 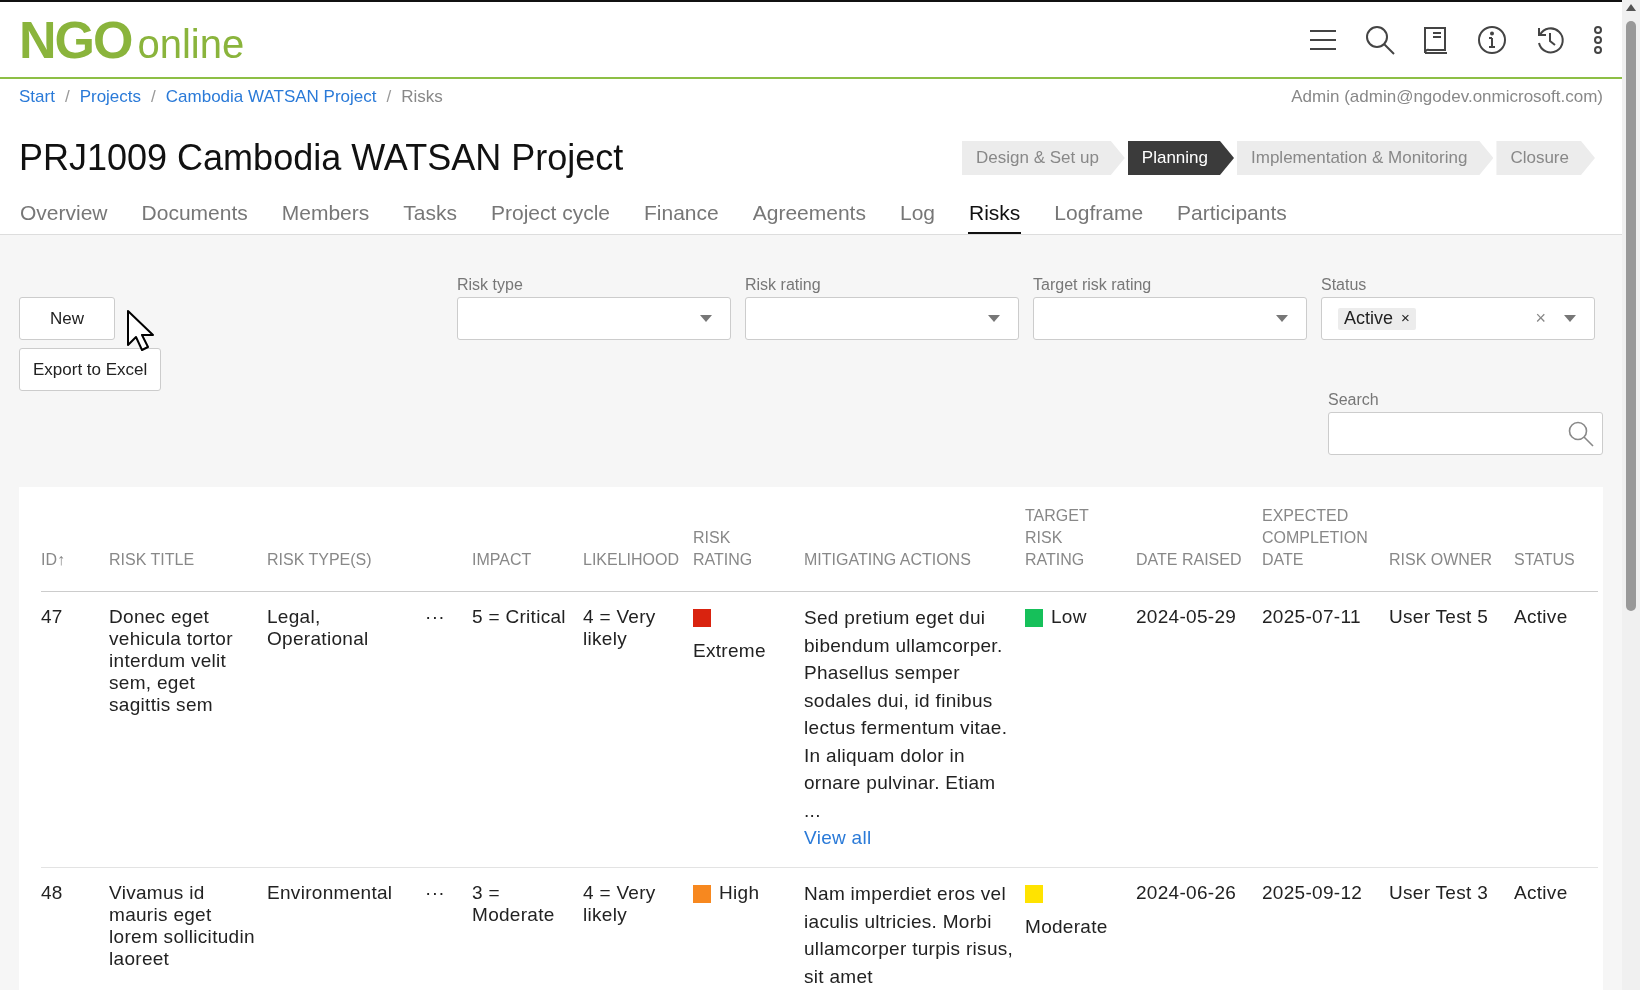 I want to click on tab: Documents, so click(x=194, y=215).